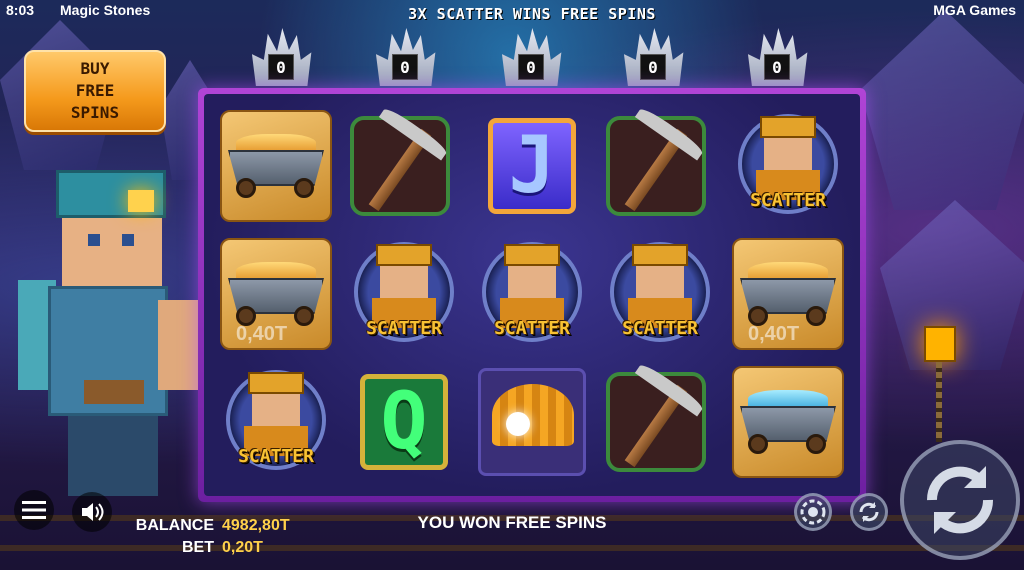 This screenshot has width=1024, height=570. I want to click on lantern-icon, so click(940, 344).